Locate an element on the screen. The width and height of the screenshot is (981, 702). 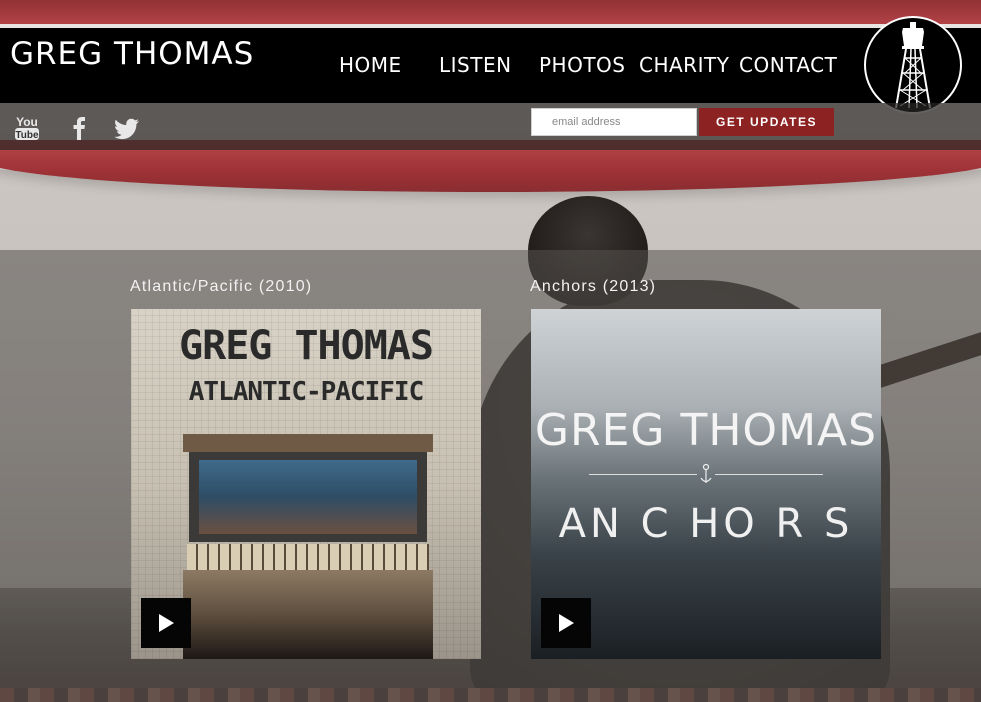
main-nav: HOME LISTEN PHOTOS CHARITY CONTACT is located at coordinates (490, 68).